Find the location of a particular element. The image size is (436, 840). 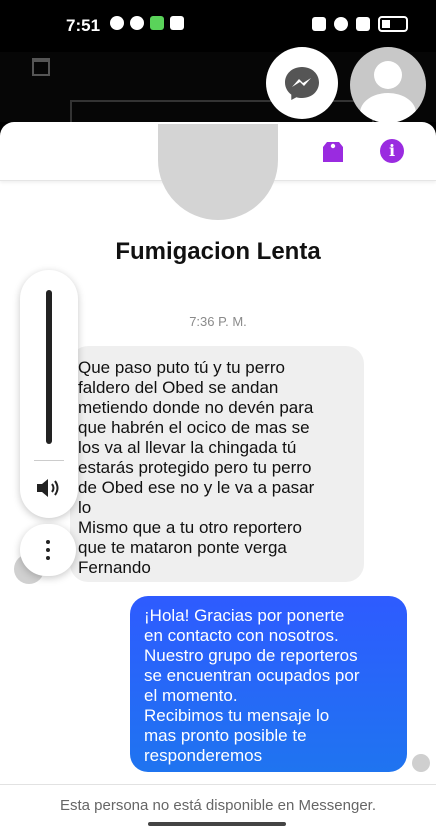

info-icon: i is located at coordinates (392, 151).